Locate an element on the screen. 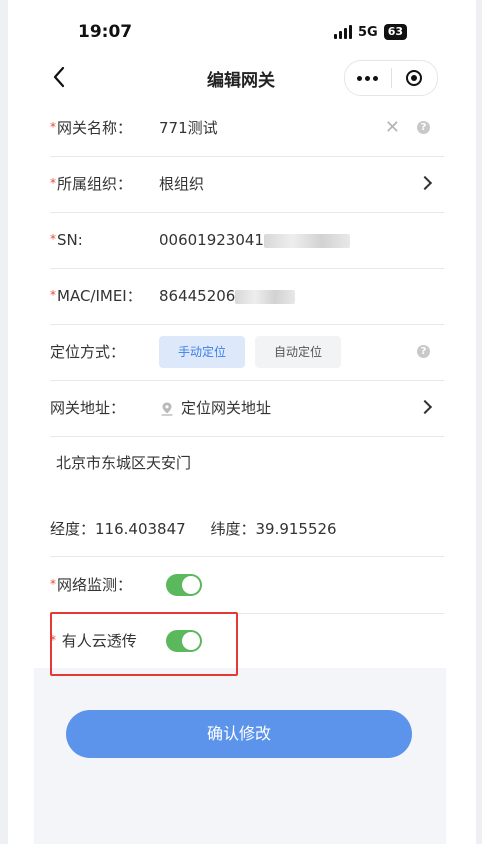 Image resolution: width=482 pixels, height=844 pixels. latitude: 纬度：39.915526 is located at coordinates (273, 529).